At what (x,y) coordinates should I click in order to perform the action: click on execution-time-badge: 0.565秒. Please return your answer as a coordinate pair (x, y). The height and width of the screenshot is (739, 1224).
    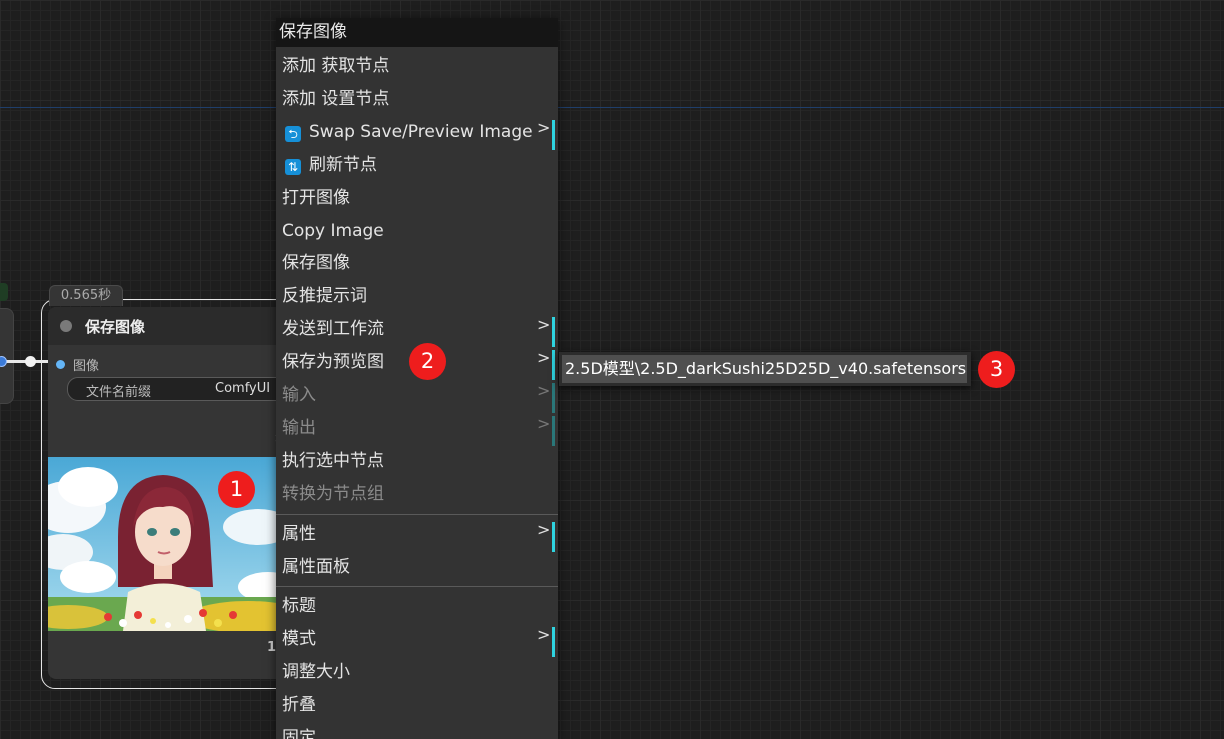
    Looking at the image, I should click on (86, 295).